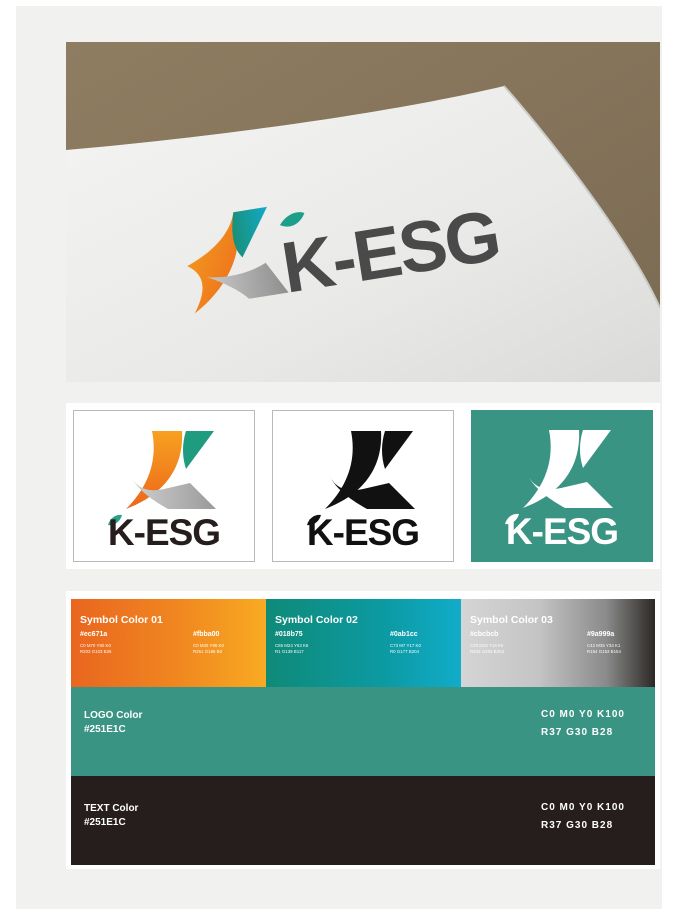 Image resolution: width=678 pixels, height=915 pixels. What do you see at coordinates (198, 450) in the screenshot?
I see `color-teal-leaf-shape` at bounding box center [198, 450].